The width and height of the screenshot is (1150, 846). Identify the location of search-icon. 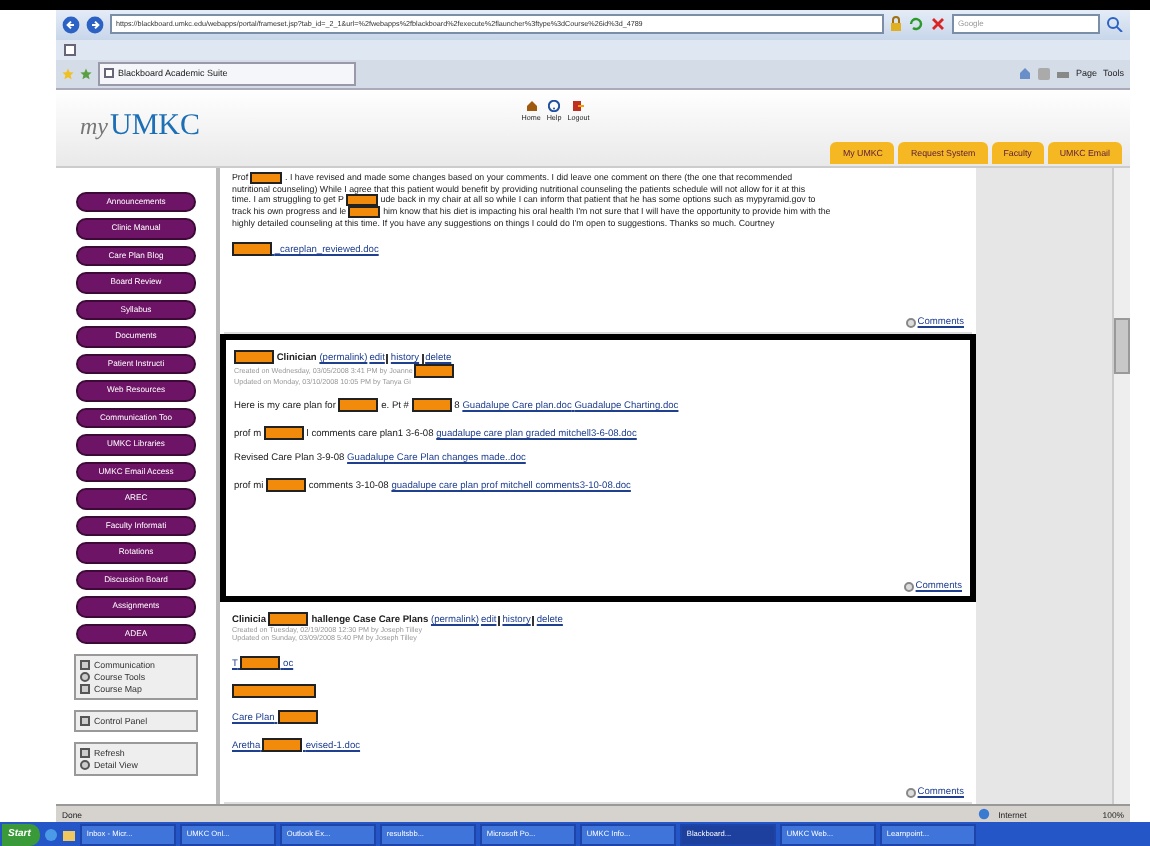
(1115, 24).